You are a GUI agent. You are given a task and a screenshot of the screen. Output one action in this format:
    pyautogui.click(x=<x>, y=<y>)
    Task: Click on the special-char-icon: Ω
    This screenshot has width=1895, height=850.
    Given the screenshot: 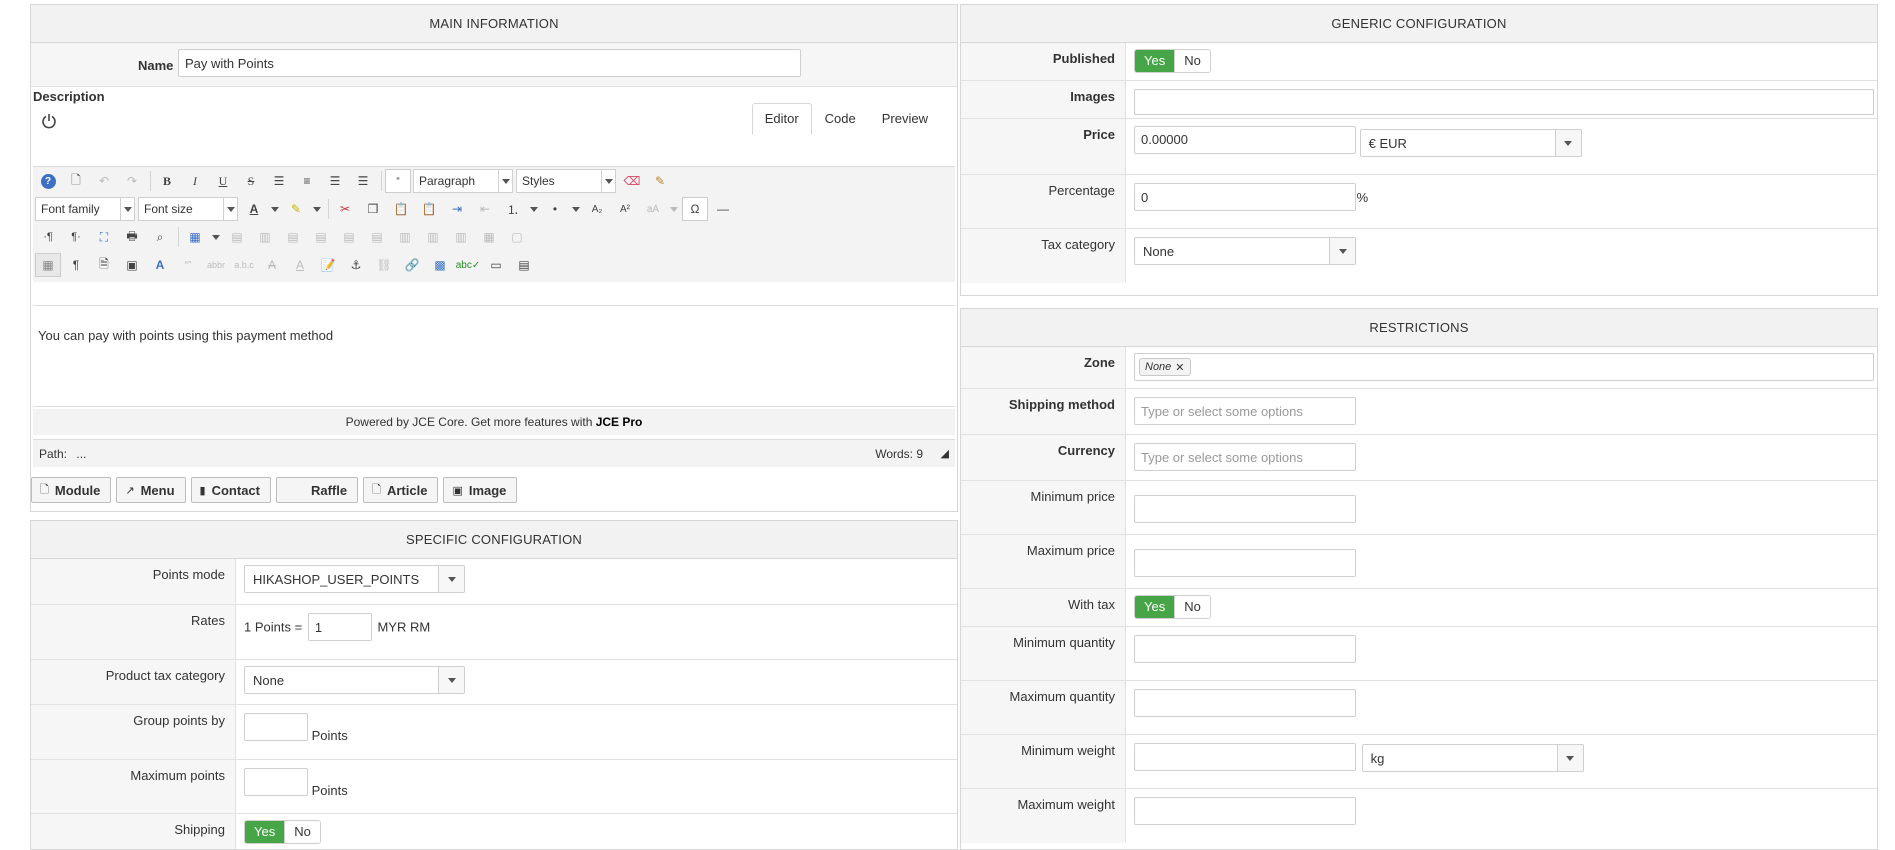 What is the action you would take?
    pyautogui.click(x=695, y=209)
    